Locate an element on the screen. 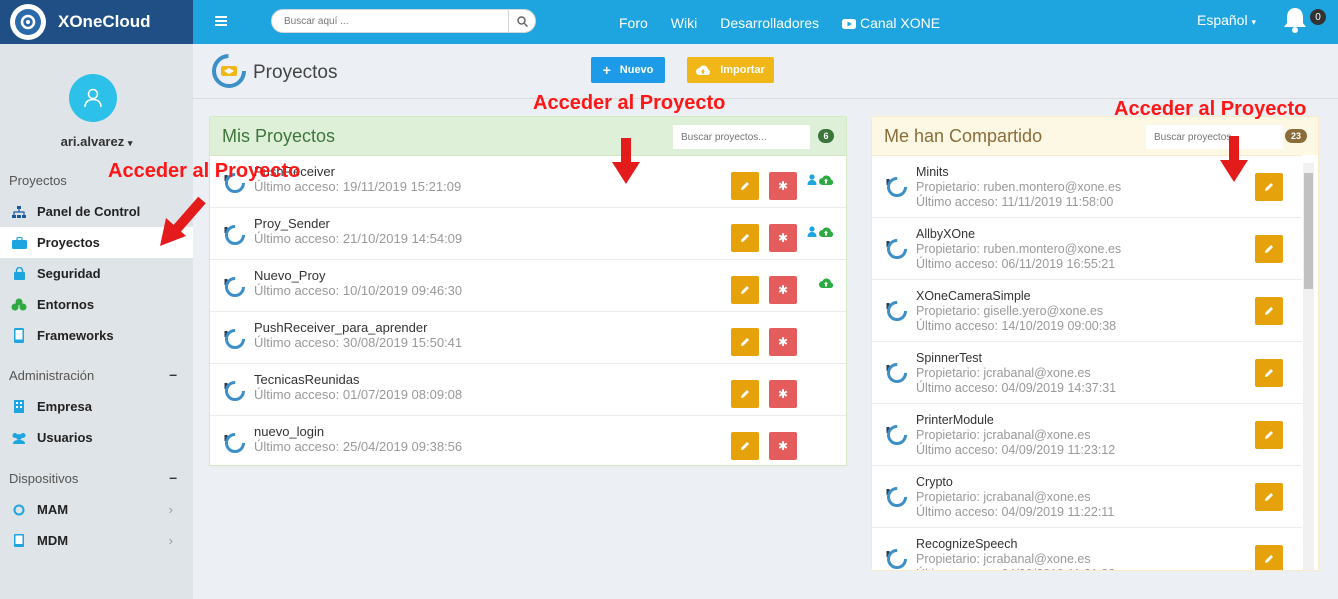  scrollbar-thumb is located at coordinates (1308, 231).